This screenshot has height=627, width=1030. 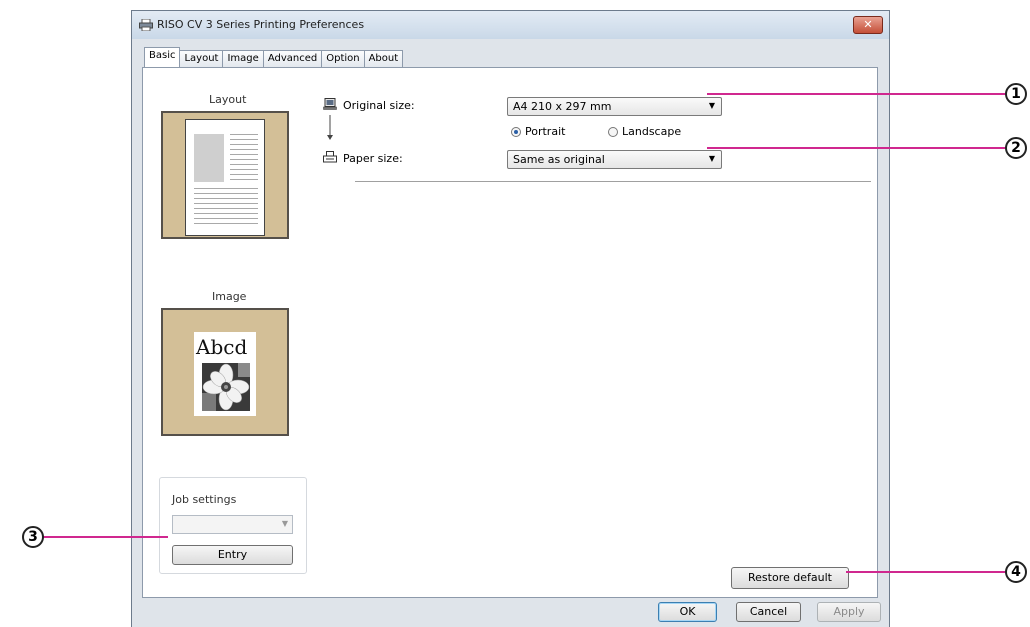 What do you see at coordinates (261, 24) in the screenshot?
I see `window-title: RISO CV 3 Series Printing Preferences` at bounding box center [261, 24].